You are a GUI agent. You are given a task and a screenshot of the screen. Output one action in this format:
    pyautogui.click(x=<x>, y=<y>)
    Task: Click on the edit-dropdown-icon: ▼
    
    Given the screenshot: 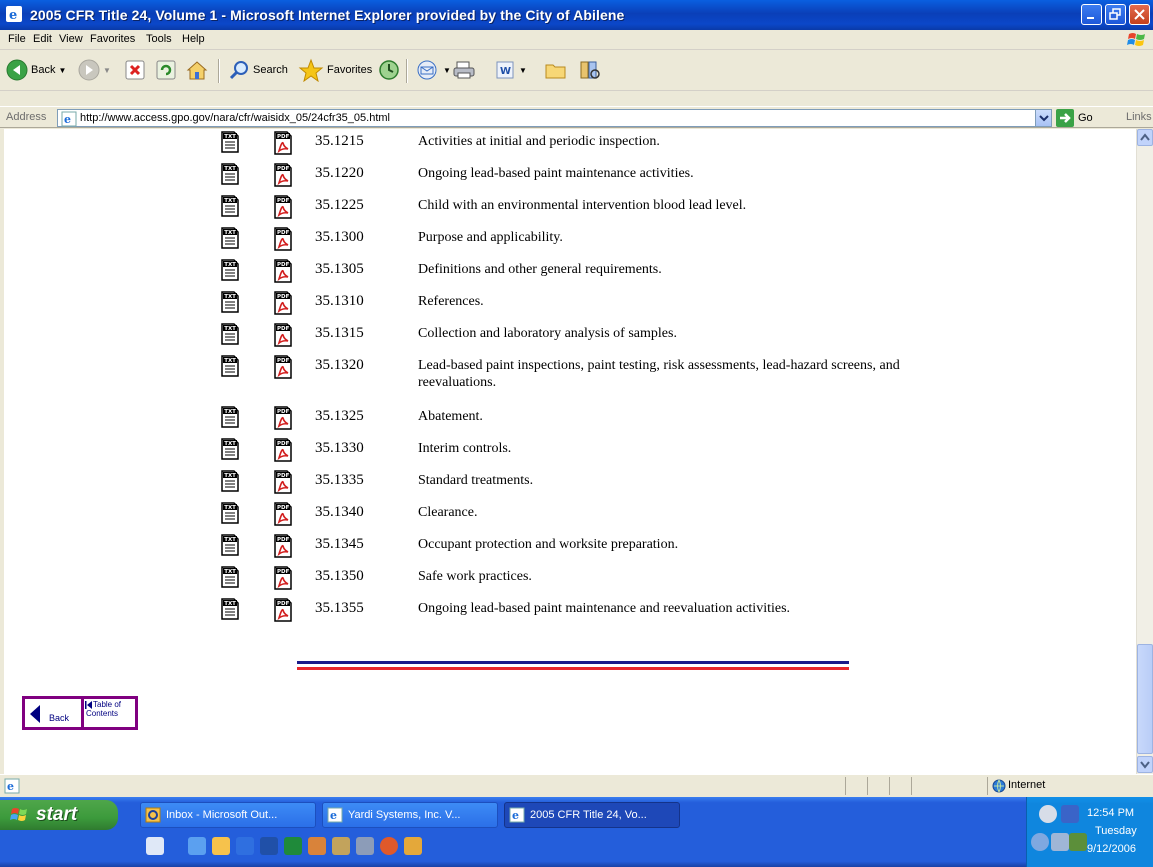 What is the action you would take?
    pyautogui.click(x=523, y=70)
    